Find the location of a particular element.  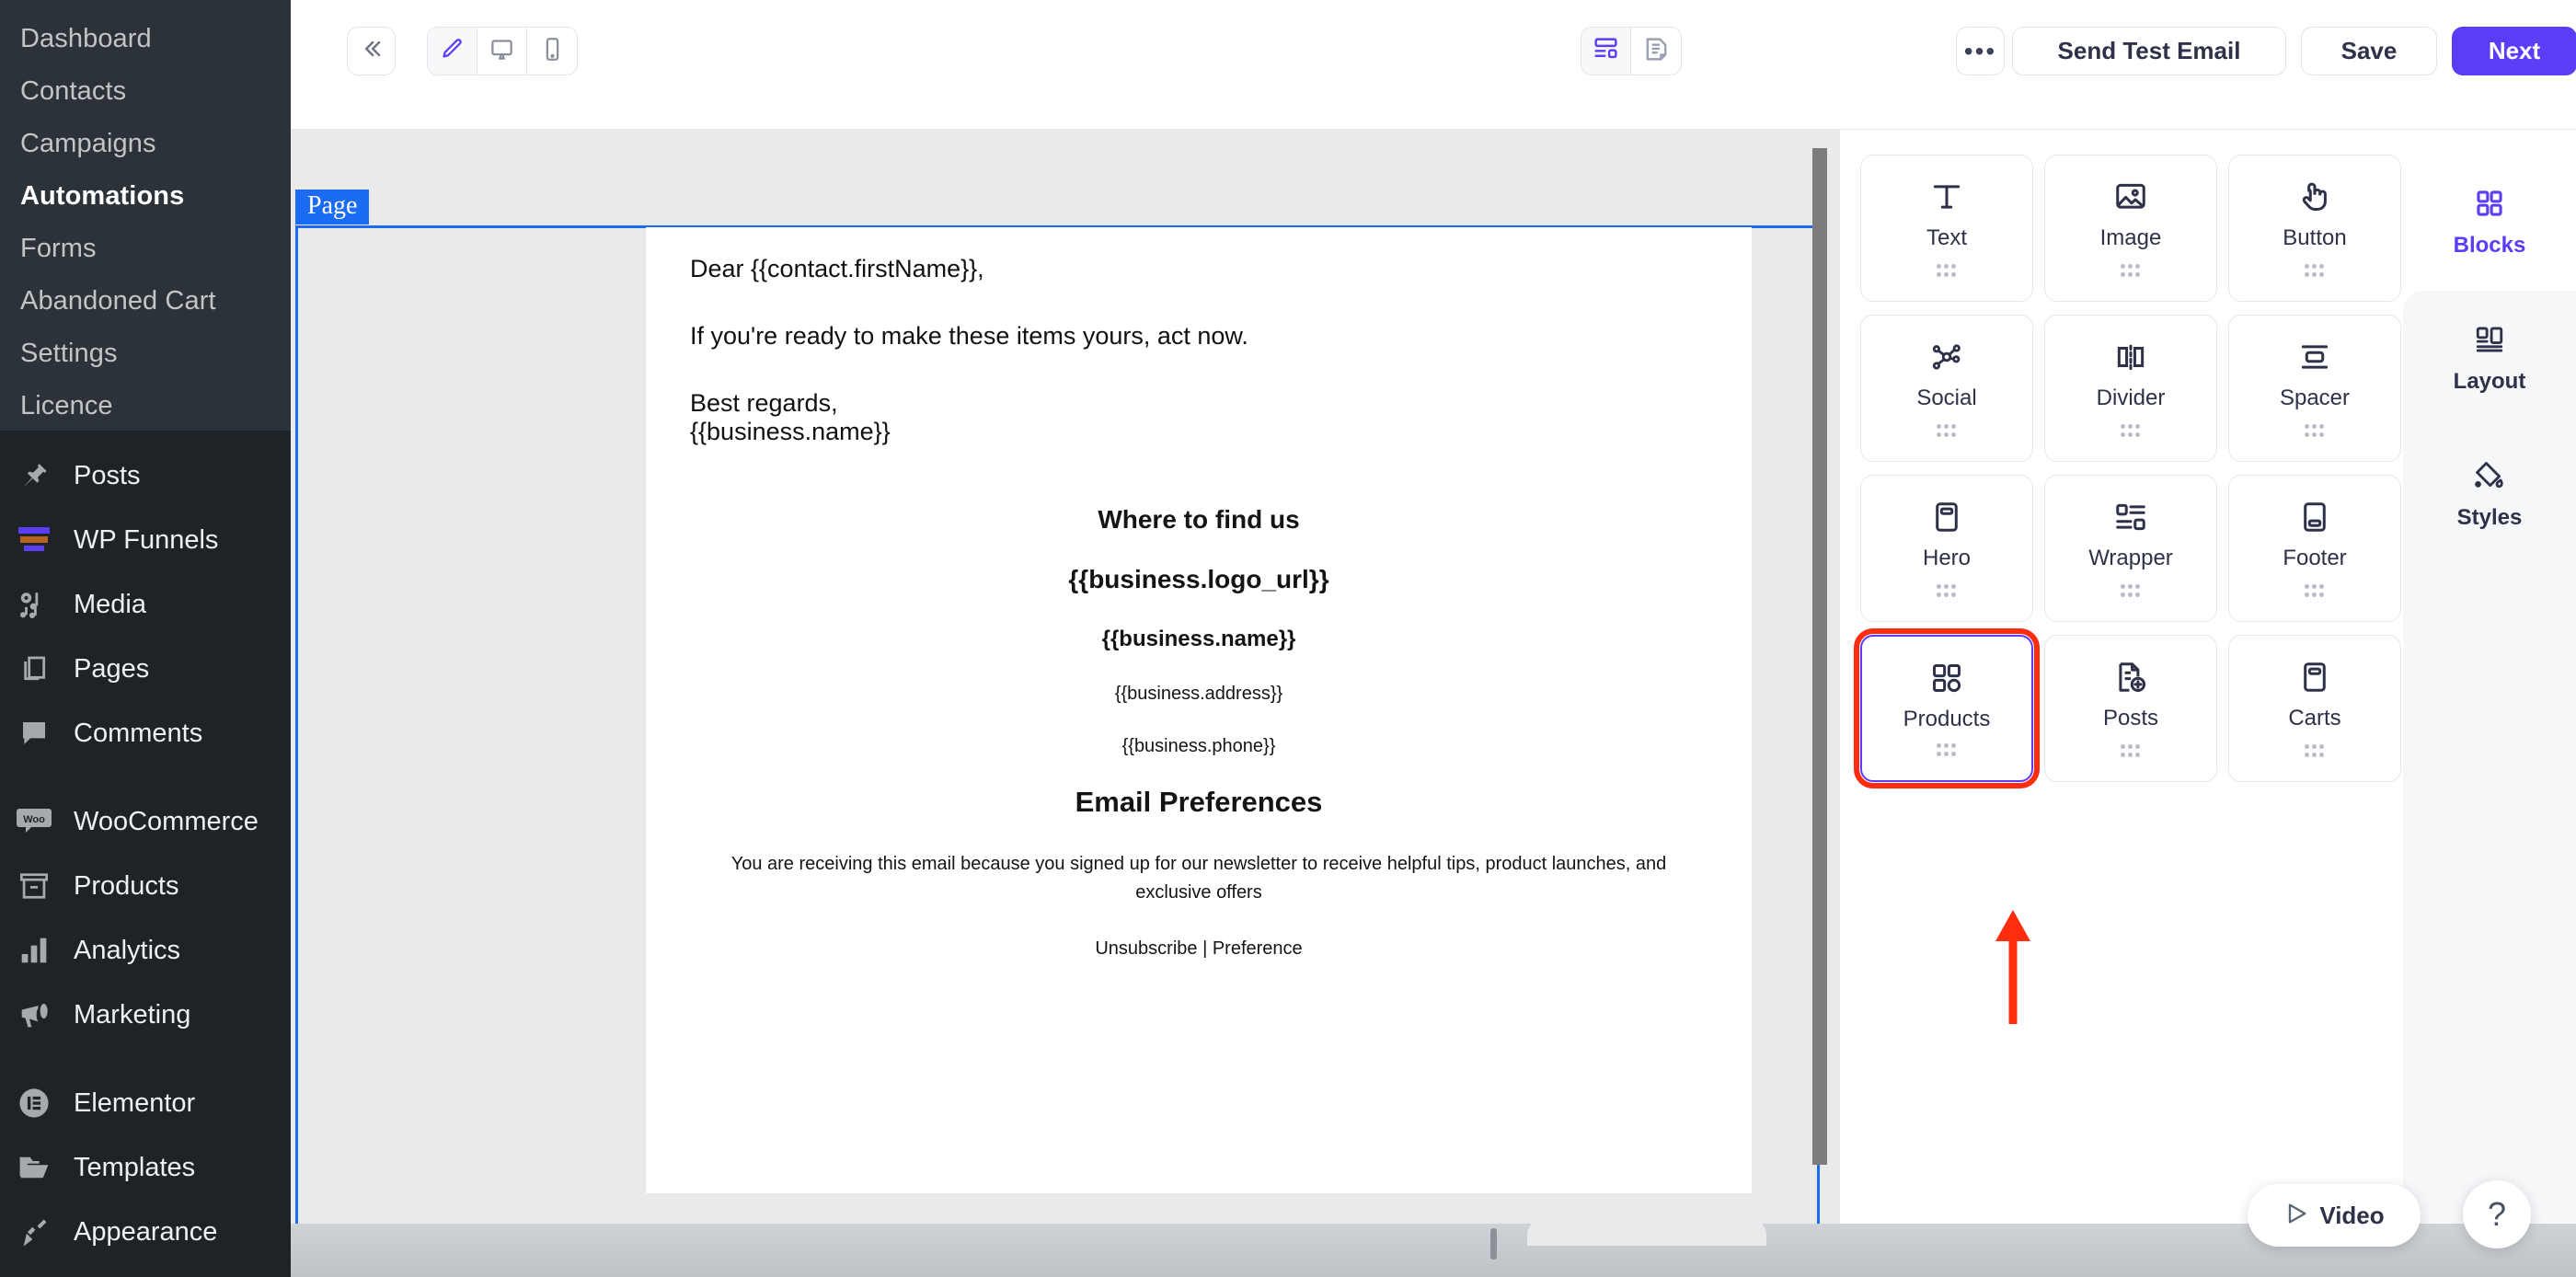

sidebar-item-label: Elementor is located at coordinates (135, 1102).